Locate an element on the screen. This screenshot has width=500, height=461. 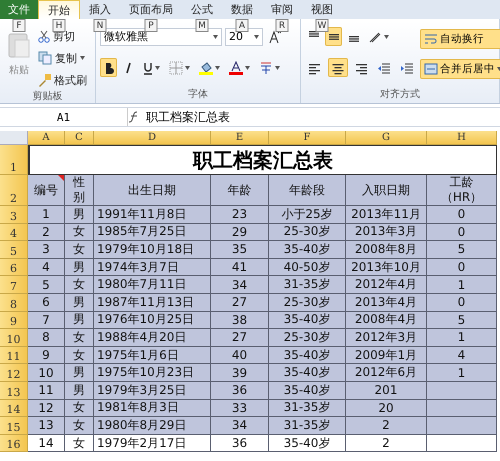
ribbon-tab: 视图 is located at coordinates (322, 9).